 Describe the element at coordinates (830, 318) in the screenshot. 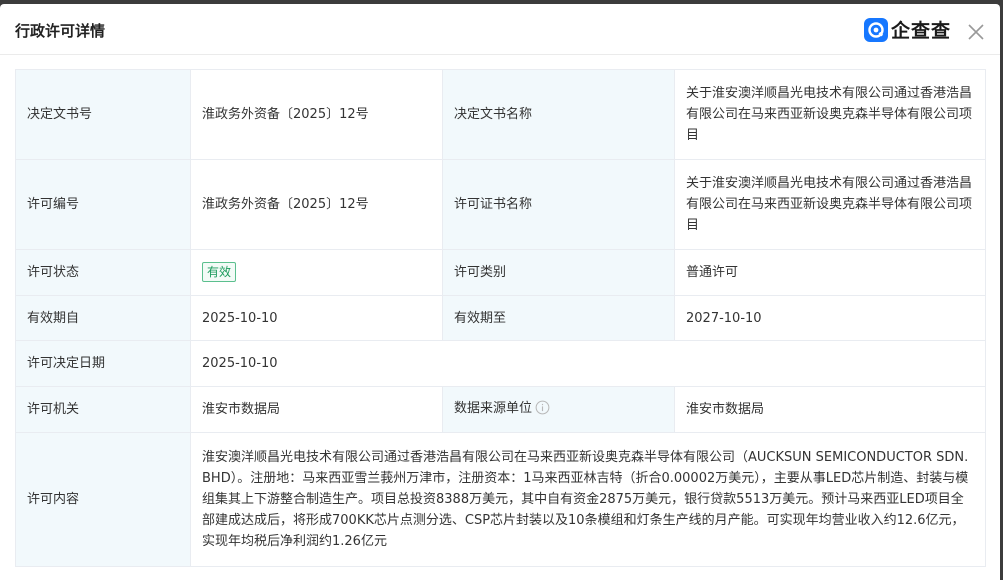

I see `valid-to-value: 2027-10-10` at that location.